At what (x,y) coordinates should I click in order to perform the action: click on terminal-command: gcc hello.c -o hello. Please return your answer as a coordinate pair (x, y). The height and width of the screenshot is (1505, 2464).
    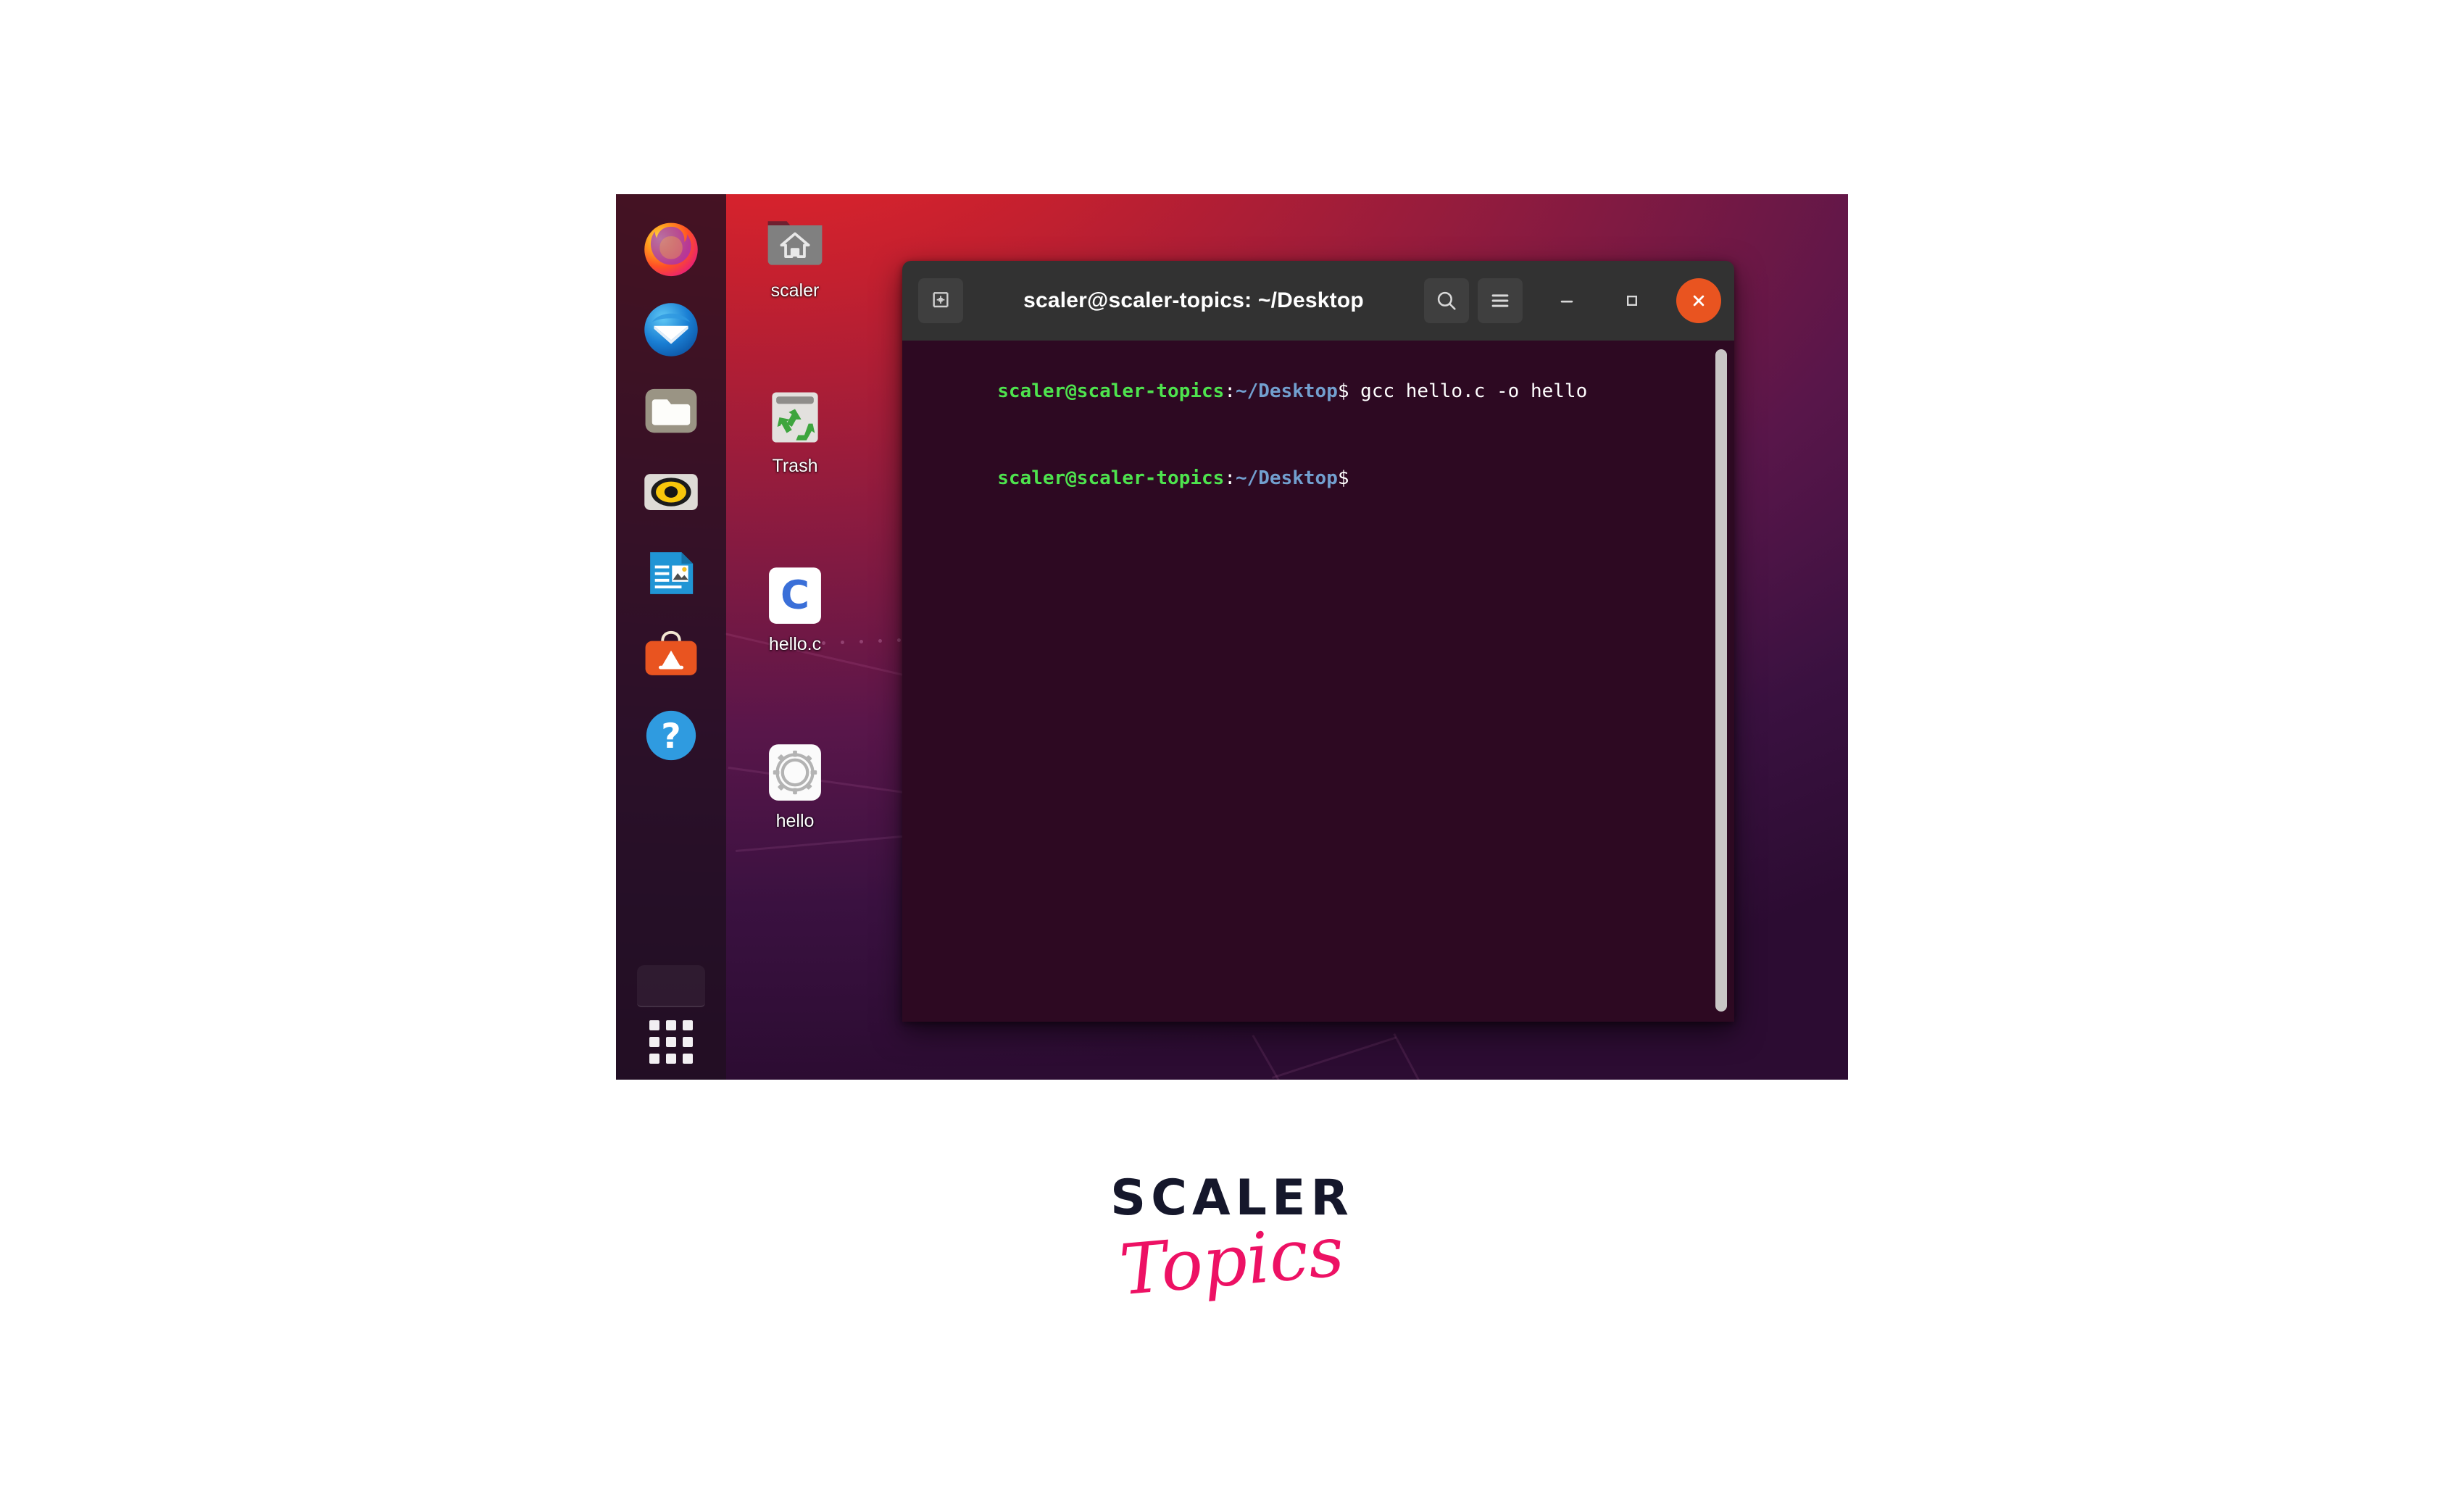
    Looking at the image, I should click on (1468, 391).